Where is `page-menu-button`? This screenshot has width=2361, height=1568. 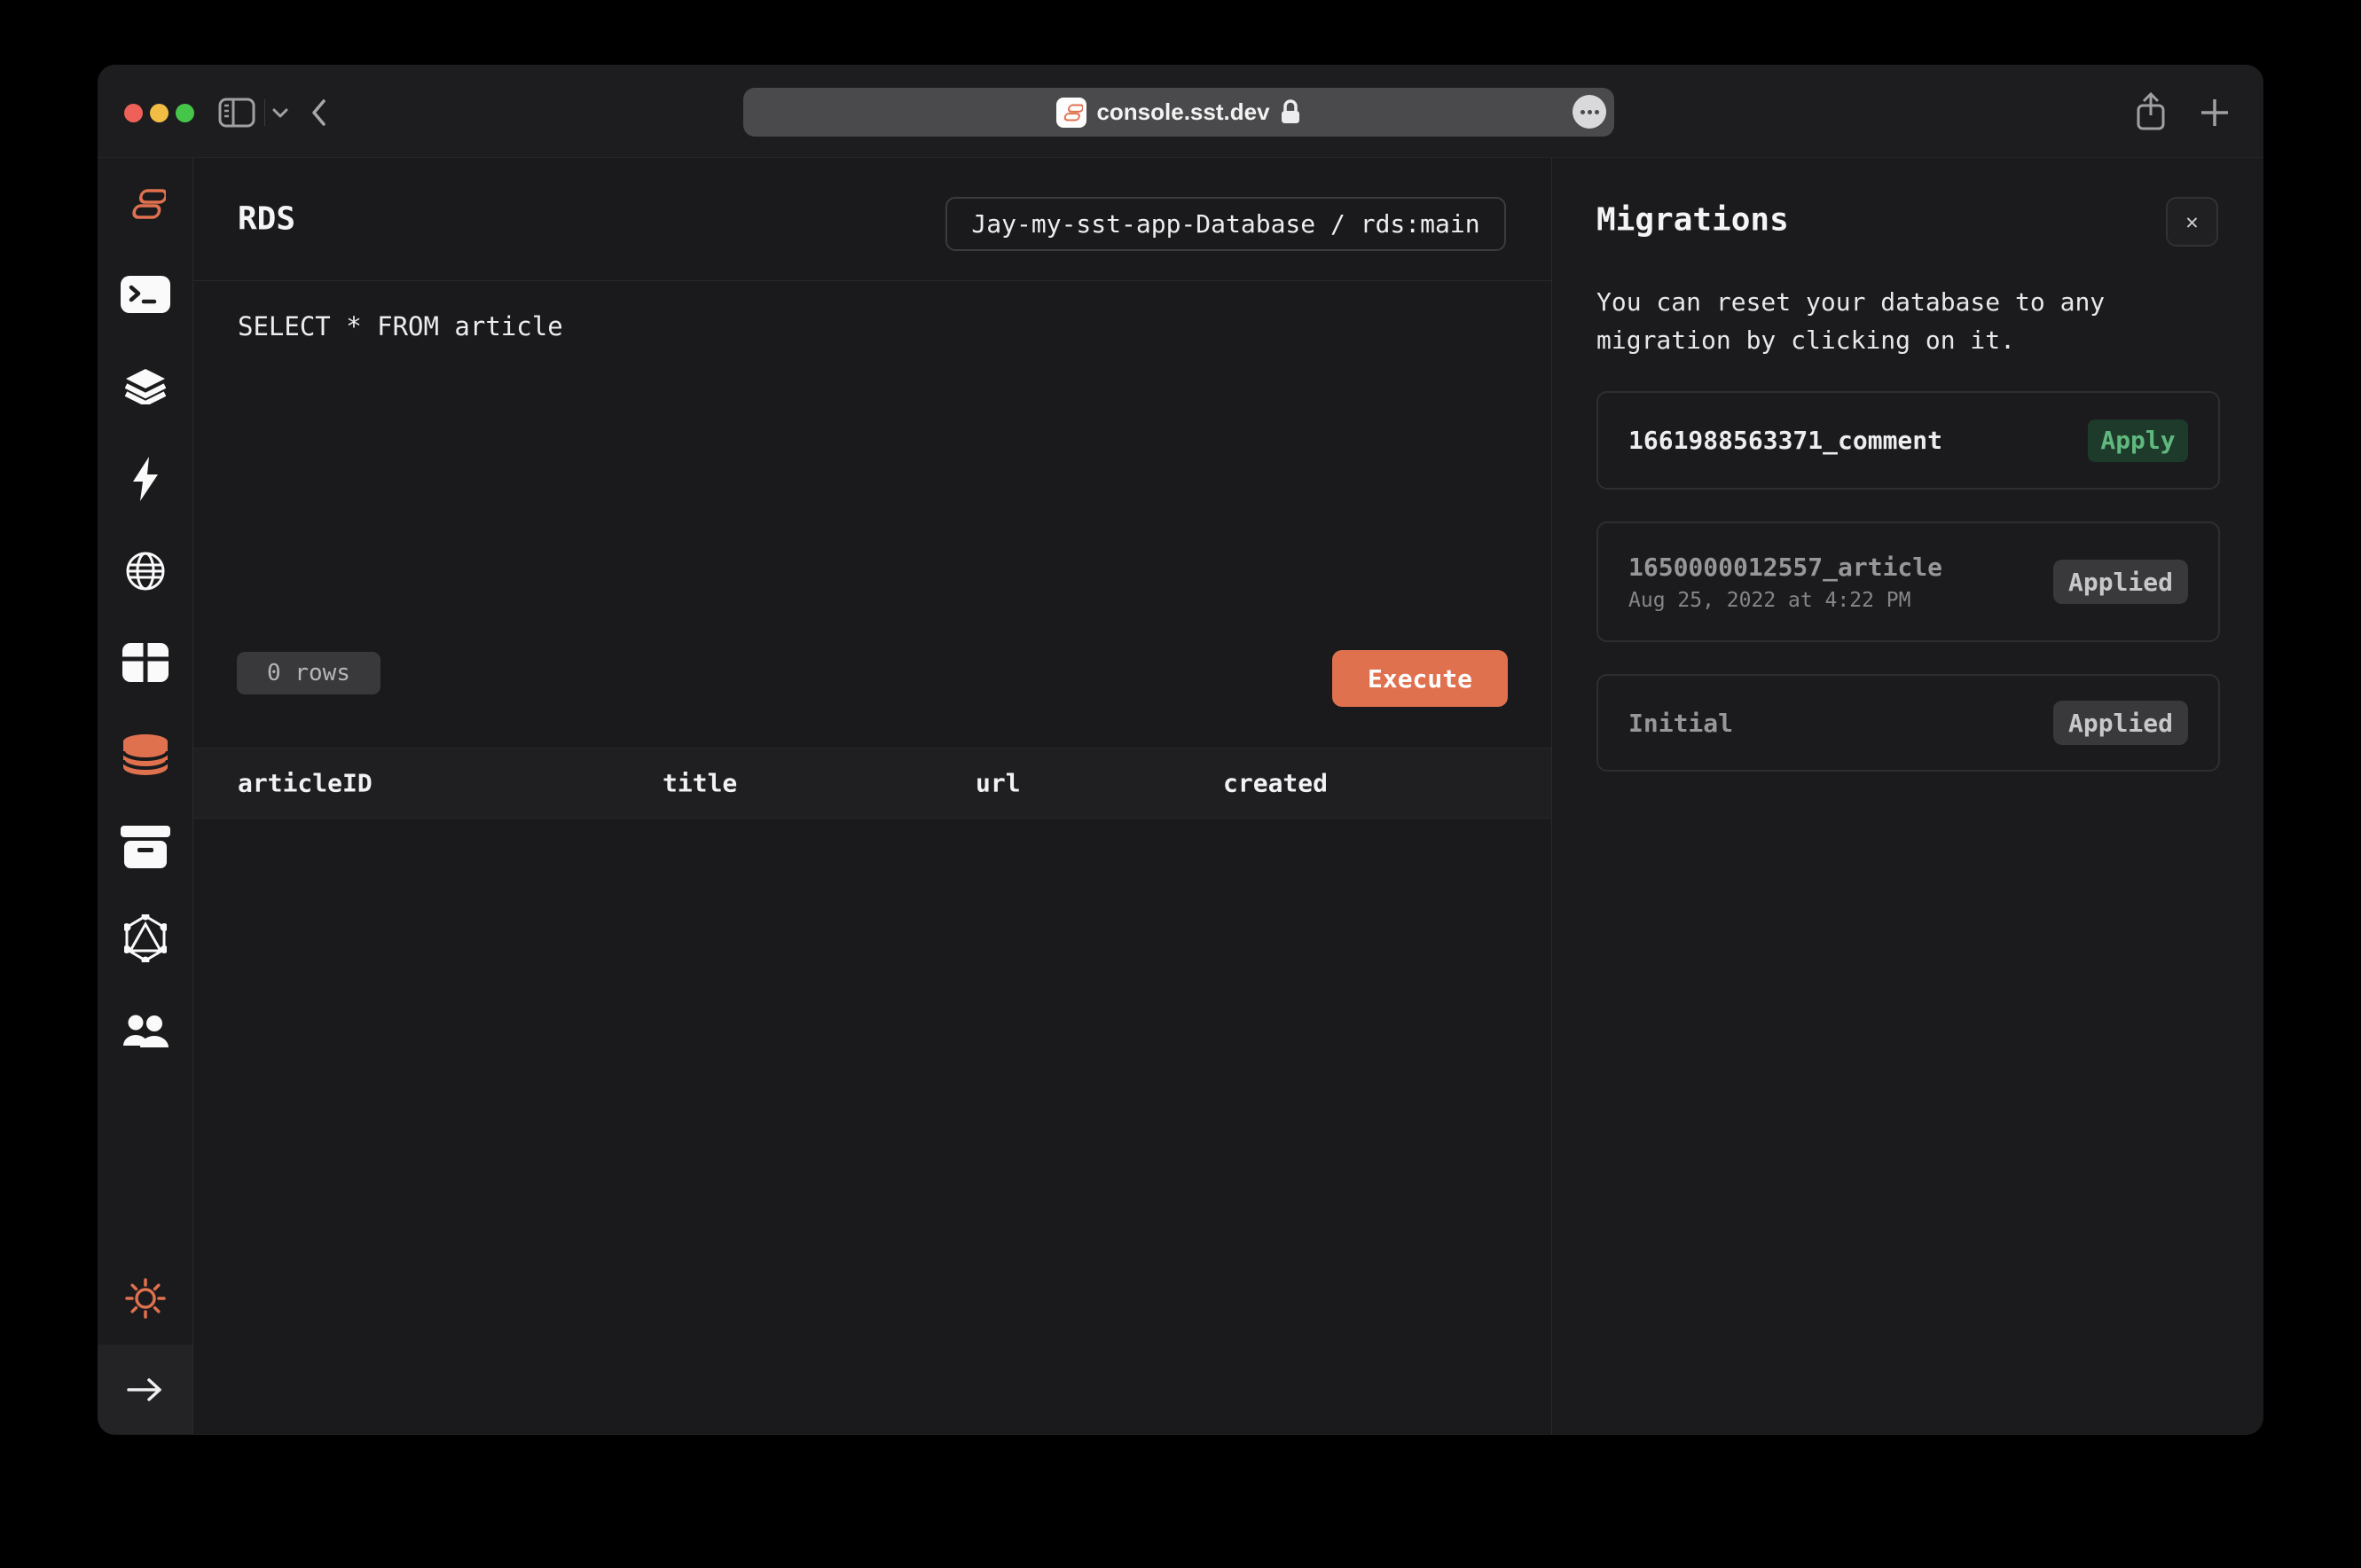
page-menu-button is located at coordinates (1590, 112).